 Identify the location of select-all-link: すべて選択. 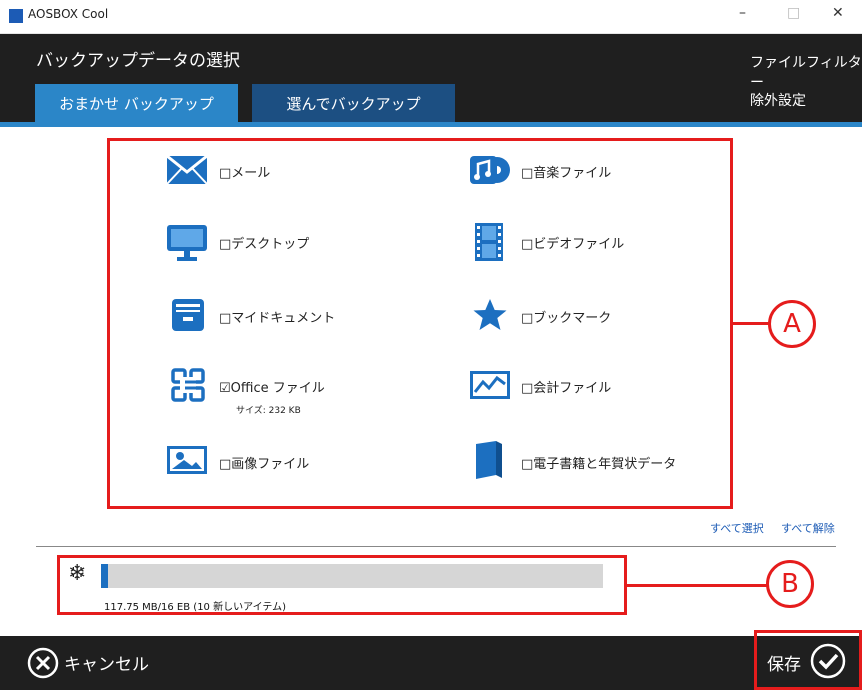
(737, 528).